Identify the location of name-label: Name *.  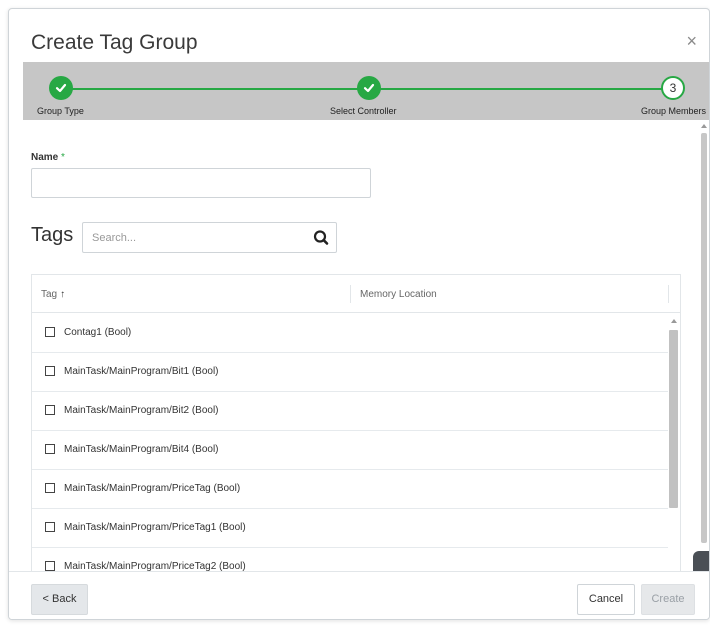
(48, 157).